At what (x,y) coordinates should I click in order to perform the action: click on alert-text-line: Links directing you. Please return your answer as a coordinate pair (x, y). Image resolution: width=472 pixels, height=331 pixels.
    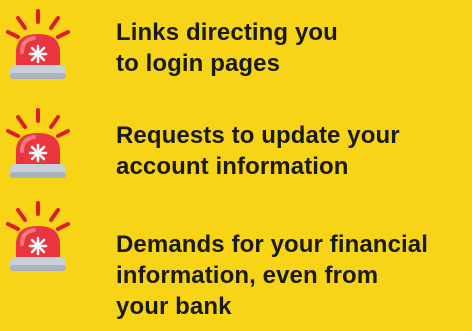
    Looking at the image, I should click on (227, 32).